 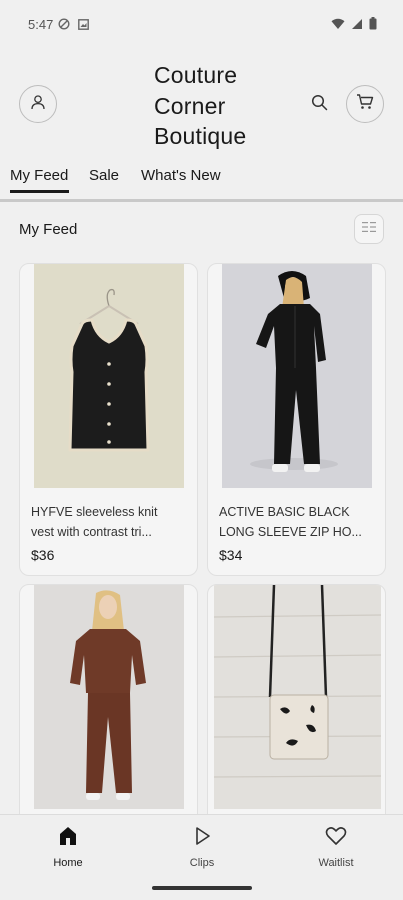 I want to click on nav-item-clips: Clips, so click(x=202, y=847).